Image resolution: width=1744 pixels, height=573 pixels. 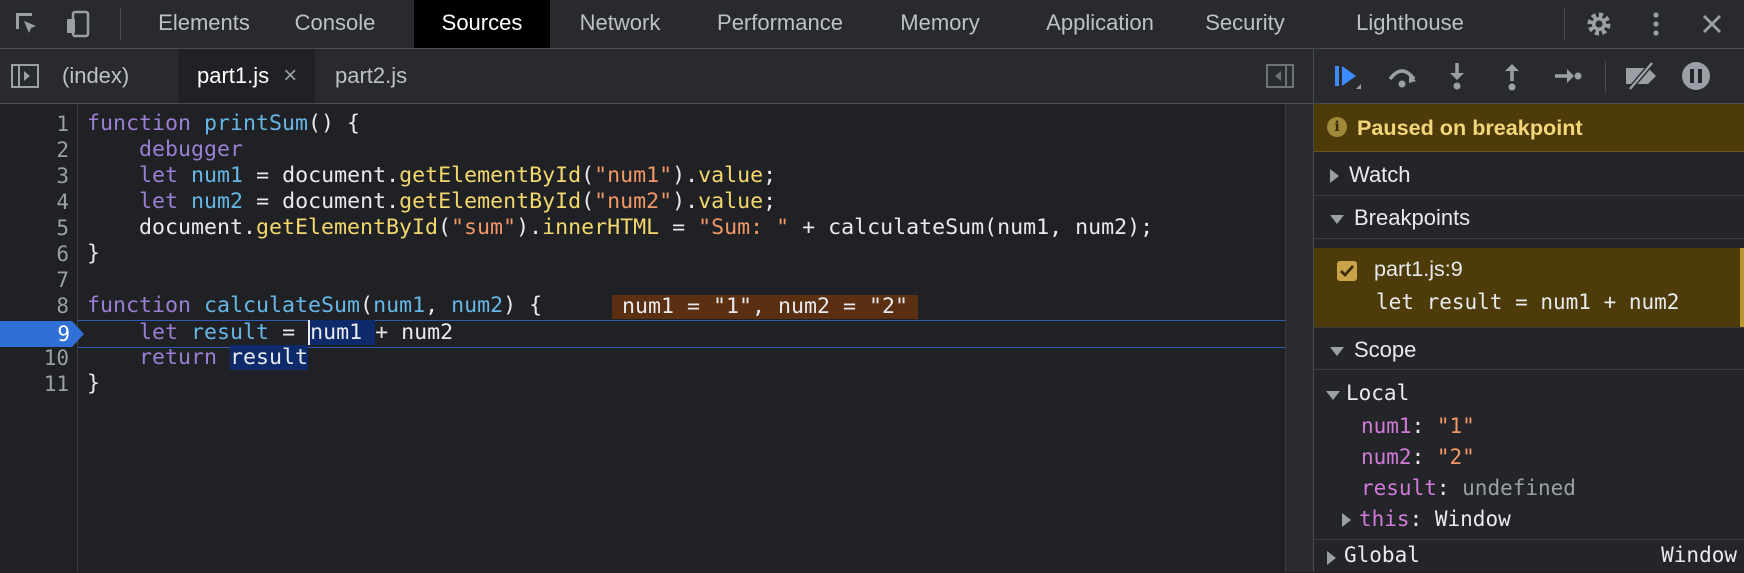 I want to click on scope-variable: result: undefined, so click(x=1468, y=488).